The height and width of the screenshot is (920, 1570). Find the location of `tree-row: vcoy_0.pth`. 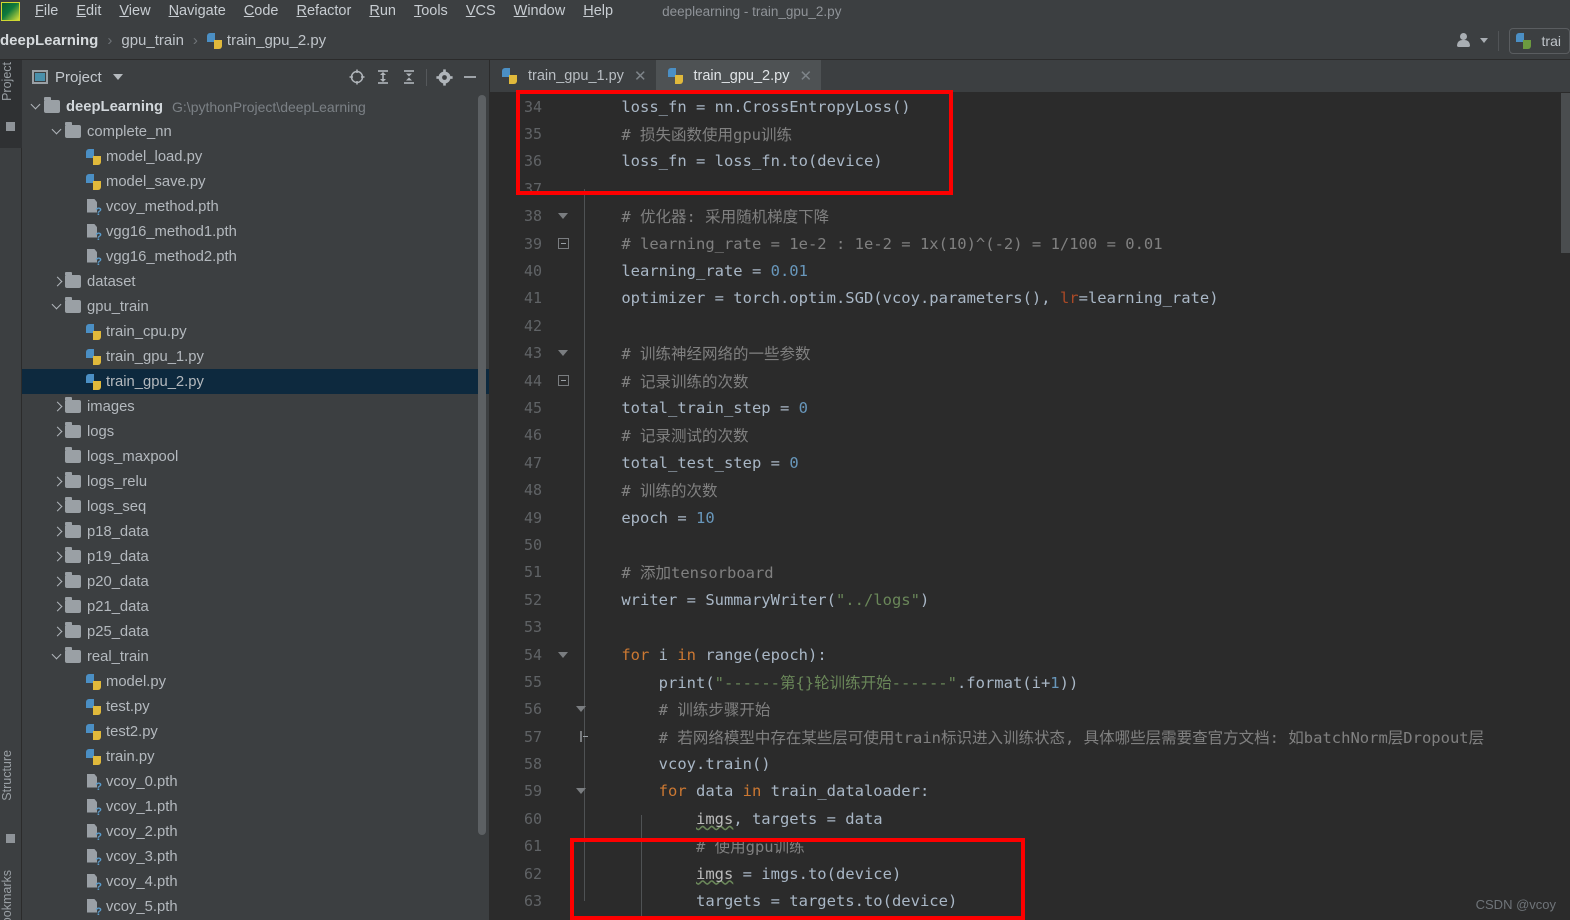

tree-row: vcoy_0.pth is located at coordinates (255, 781).